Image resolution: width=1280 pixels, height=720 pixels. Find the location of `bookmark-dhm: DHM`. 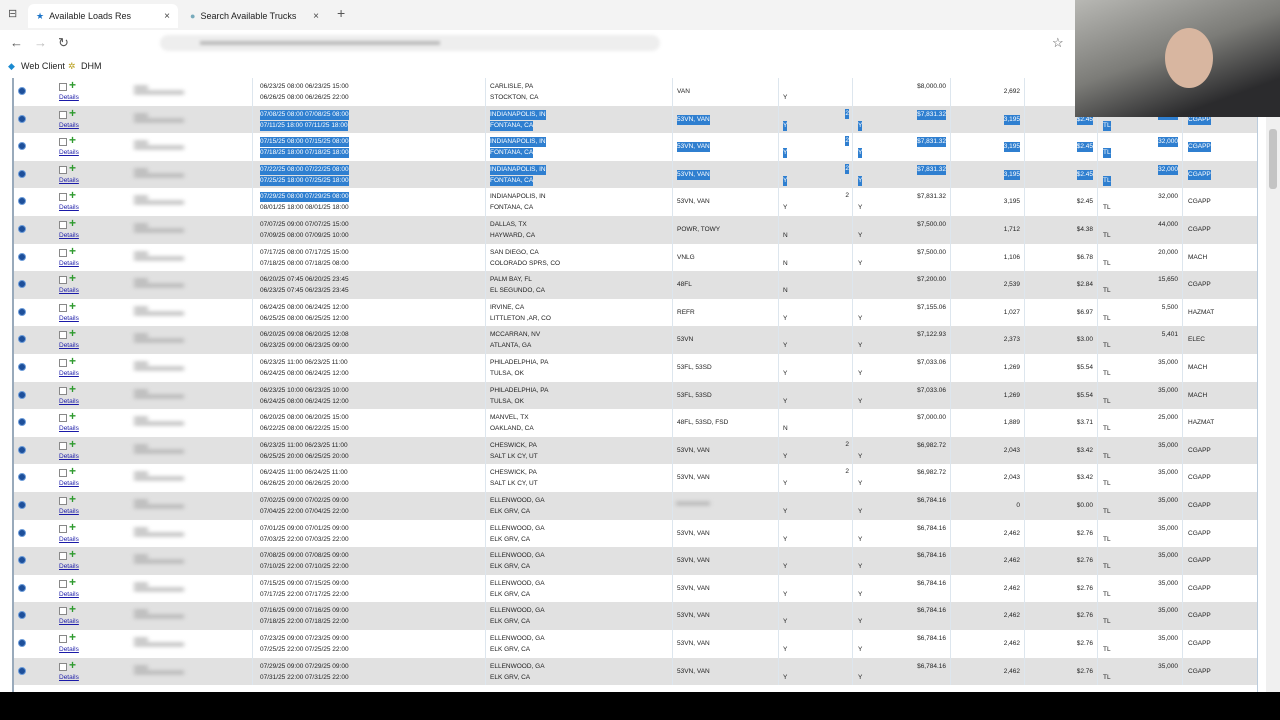

bookmark-dhm: DHM is located at coordinates (91, 66).